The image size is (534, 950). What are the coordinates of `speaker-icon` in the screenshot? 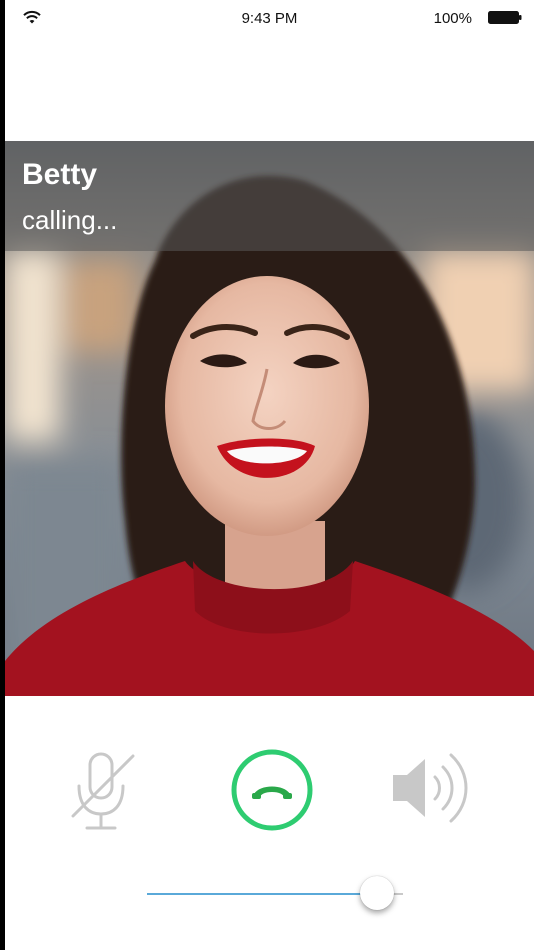 It's located at (430, 788).